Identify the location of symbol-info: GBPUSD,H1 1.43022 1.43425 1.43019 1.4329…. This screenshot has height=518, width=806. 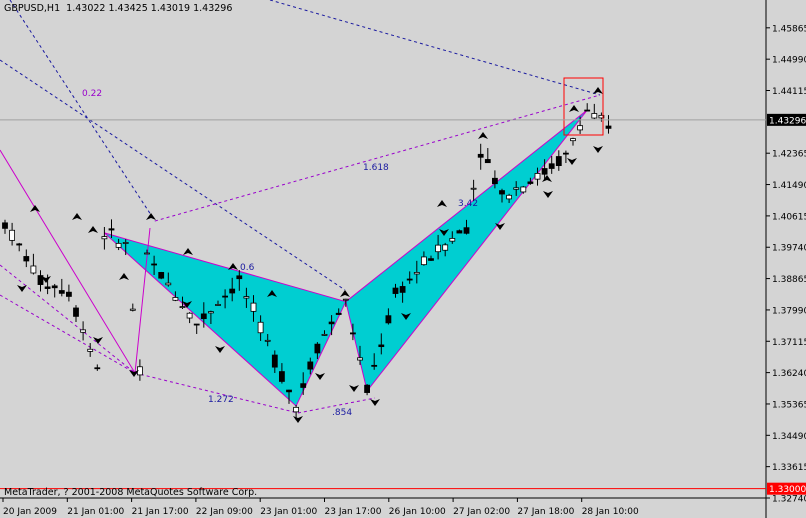
(118, 8).